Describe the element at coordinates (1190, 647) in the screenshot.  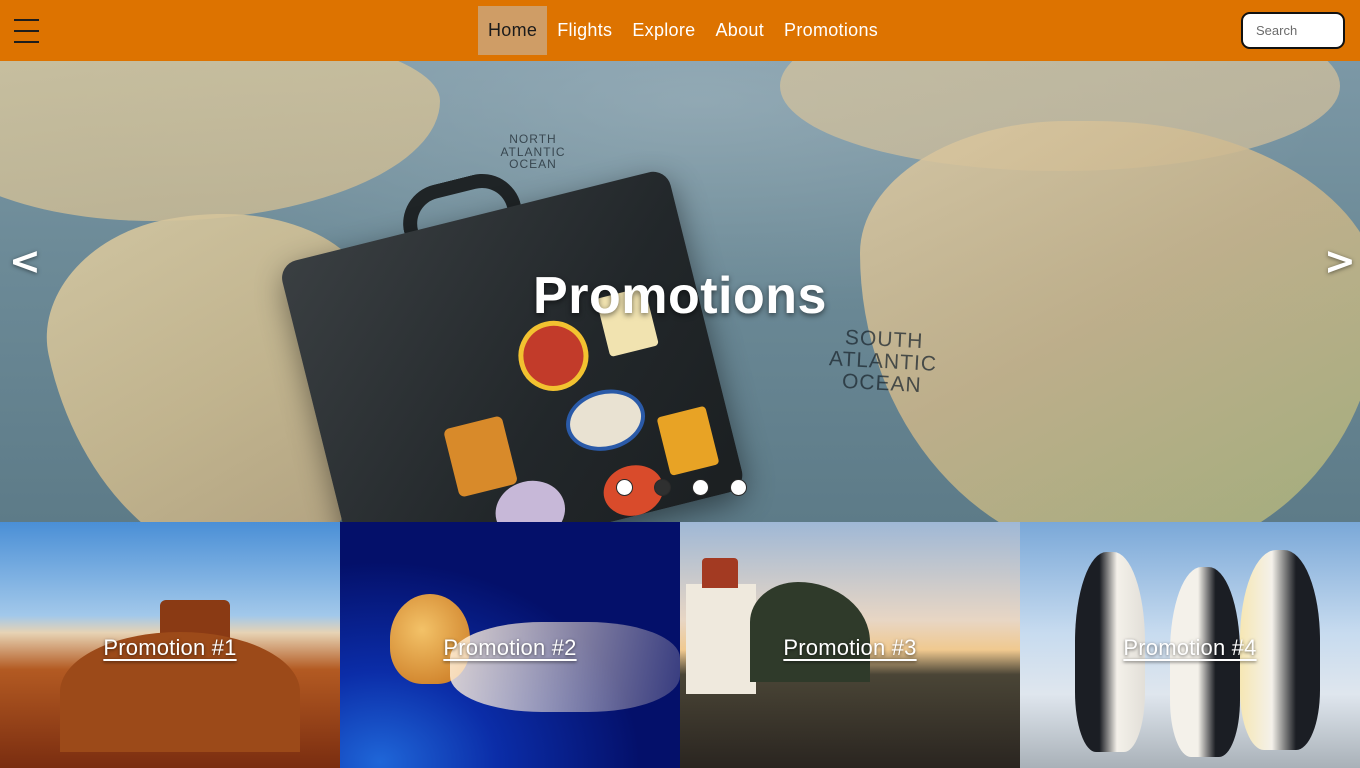
I see `promotion-label: Promotion #4` at that location.